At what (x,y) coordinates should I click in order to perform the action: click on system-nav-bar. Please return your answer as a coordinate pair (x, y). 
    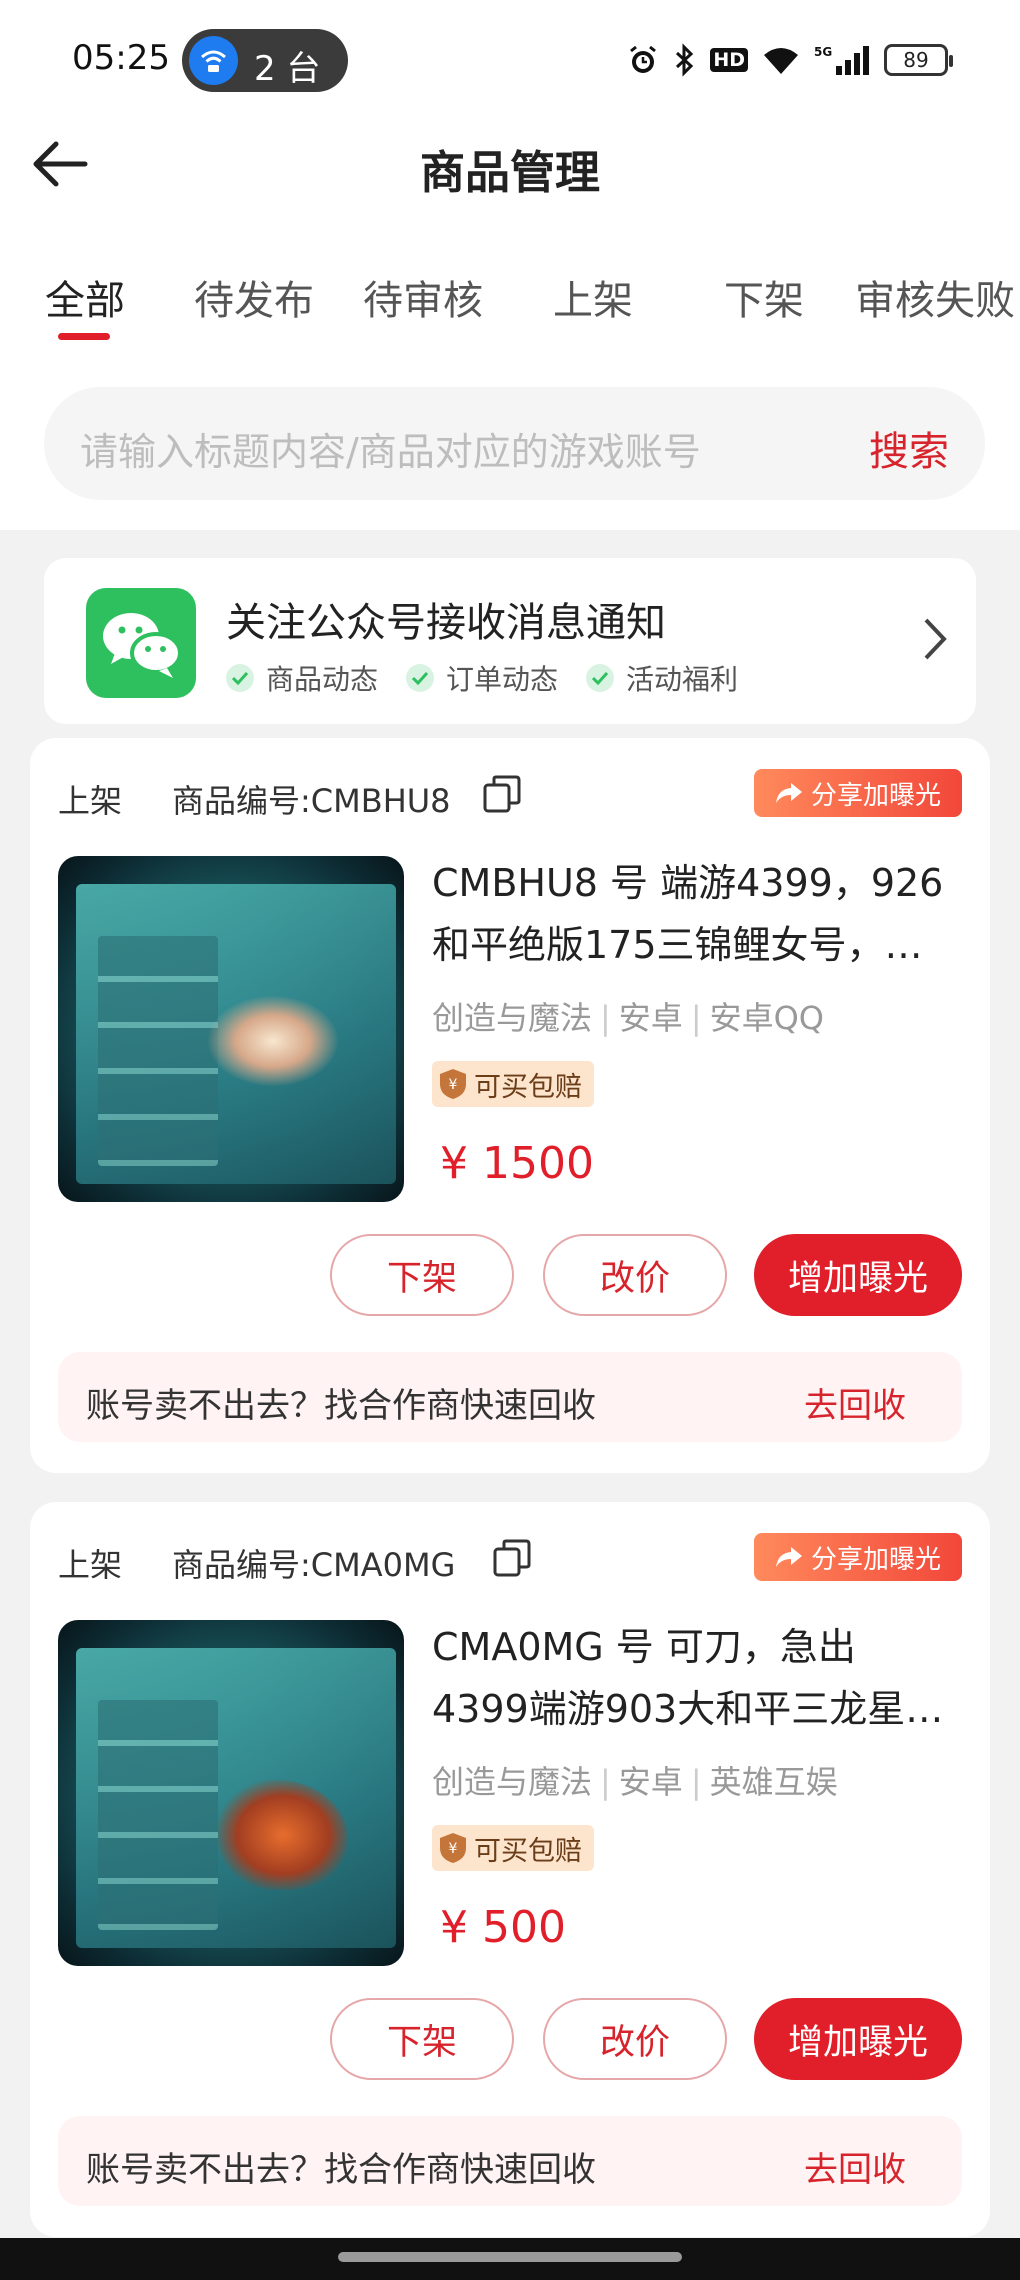
    Looking at the image, I should click on (510, 2259).